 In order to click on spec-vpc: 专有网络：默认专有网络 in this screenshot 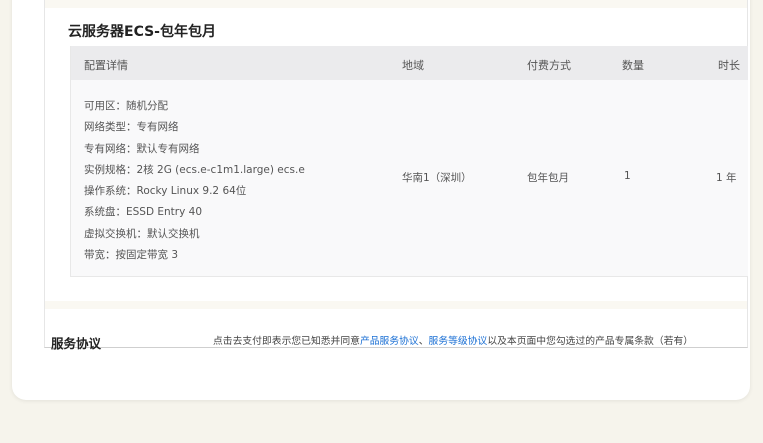, I will do `click(142, 148)`.